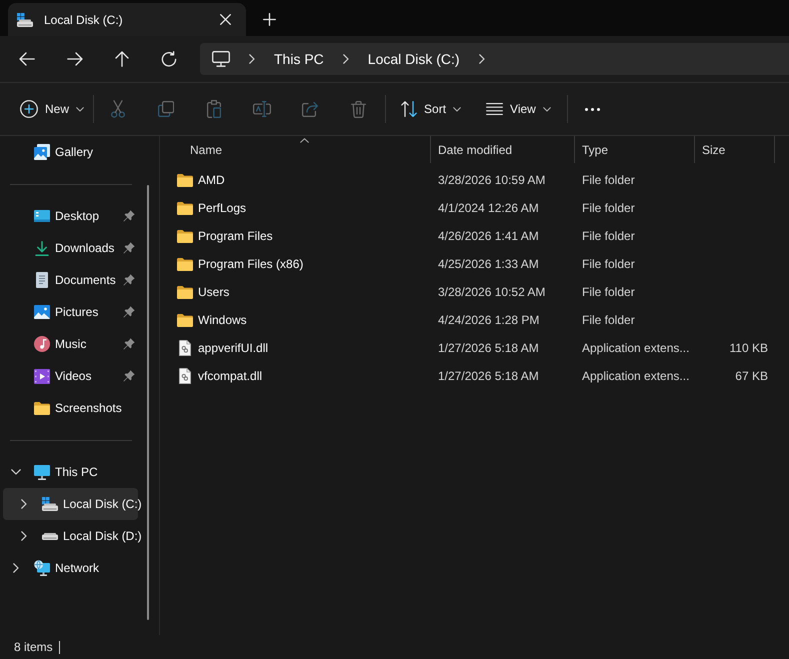  What do you see at coordinates (752, 376) in the screenshot?
I see `size-cell-text: 67 KB` at bounding box center [752, 376].